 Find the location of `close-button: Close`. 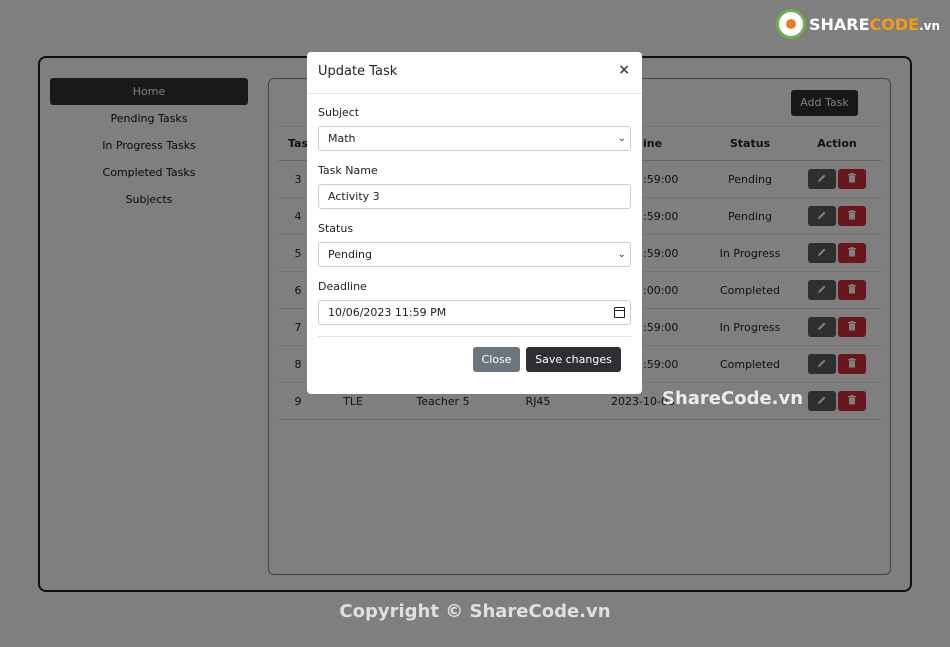

close-button: Close is located at coordinates (496, 359).